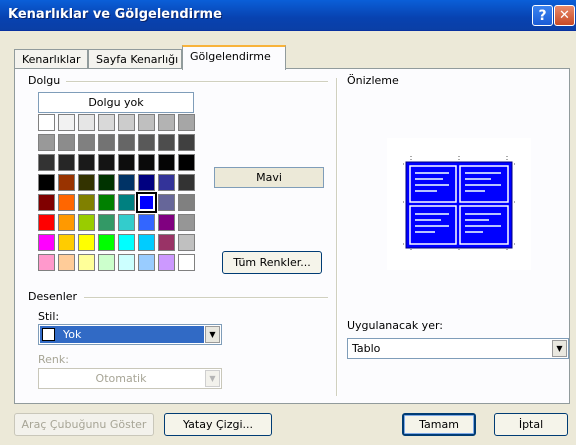  I want to click on help-button: ?, so click(542, 15).